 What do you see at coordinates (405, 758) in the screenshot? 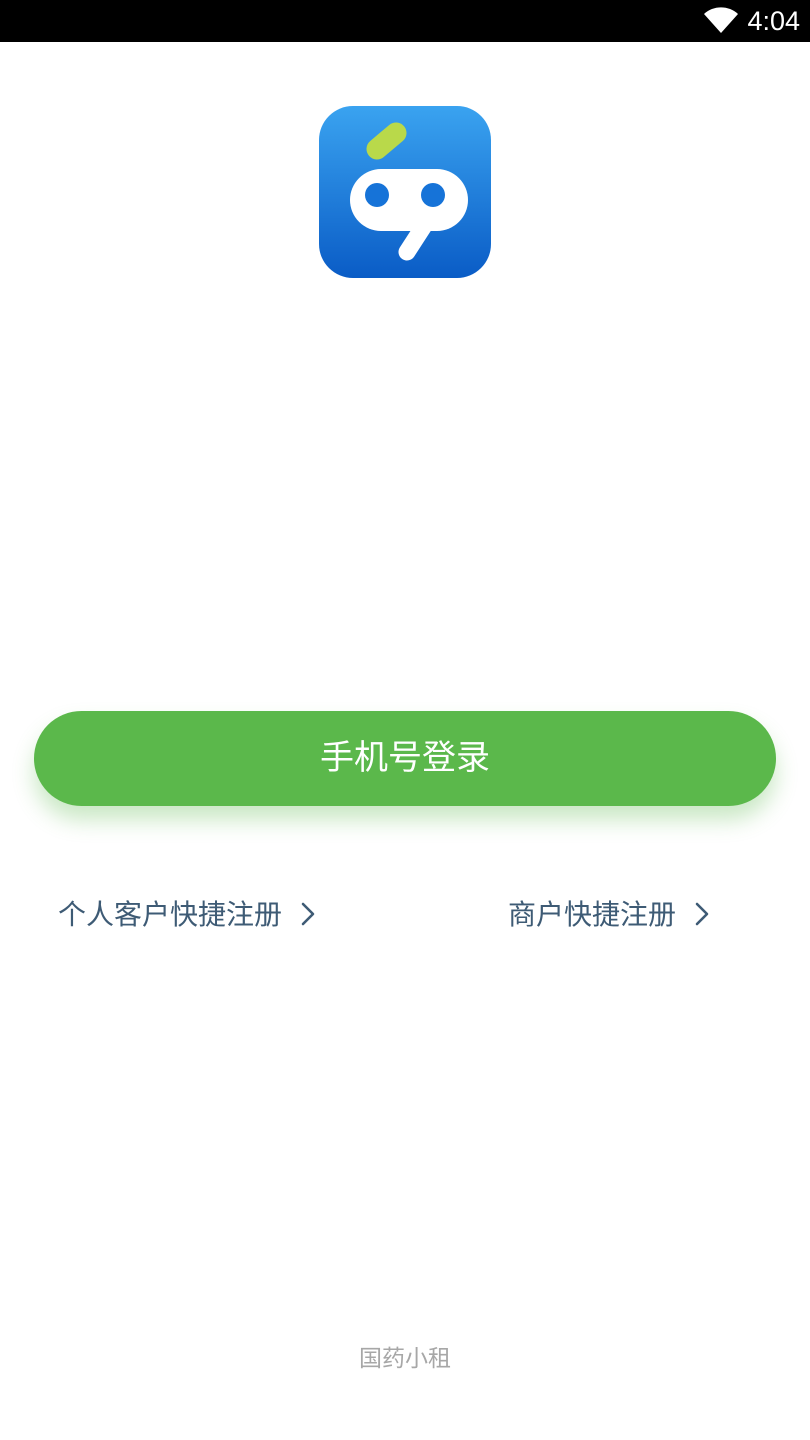
I see `phone-login-button: 手机号登录` at bounding box center [405, 758].